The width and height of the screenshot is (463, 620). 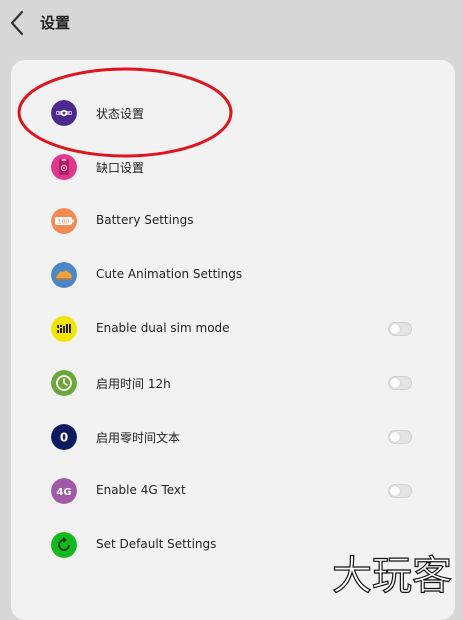 What do you see at coordinates (64, 545) in the screenshot?
I see `reset-icon` at bounding box center [64, 545].